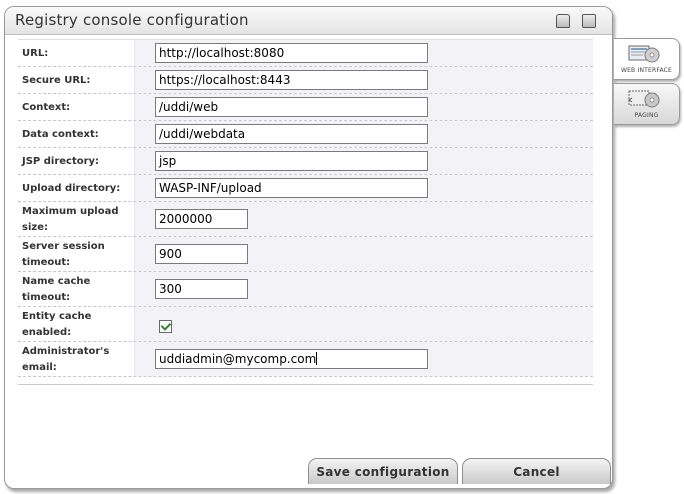 The image size is (684, 494). Describe the element at coordinates (71, 188) in the screenshot. I see `upload-directory-label: Upload directory:` at that location.